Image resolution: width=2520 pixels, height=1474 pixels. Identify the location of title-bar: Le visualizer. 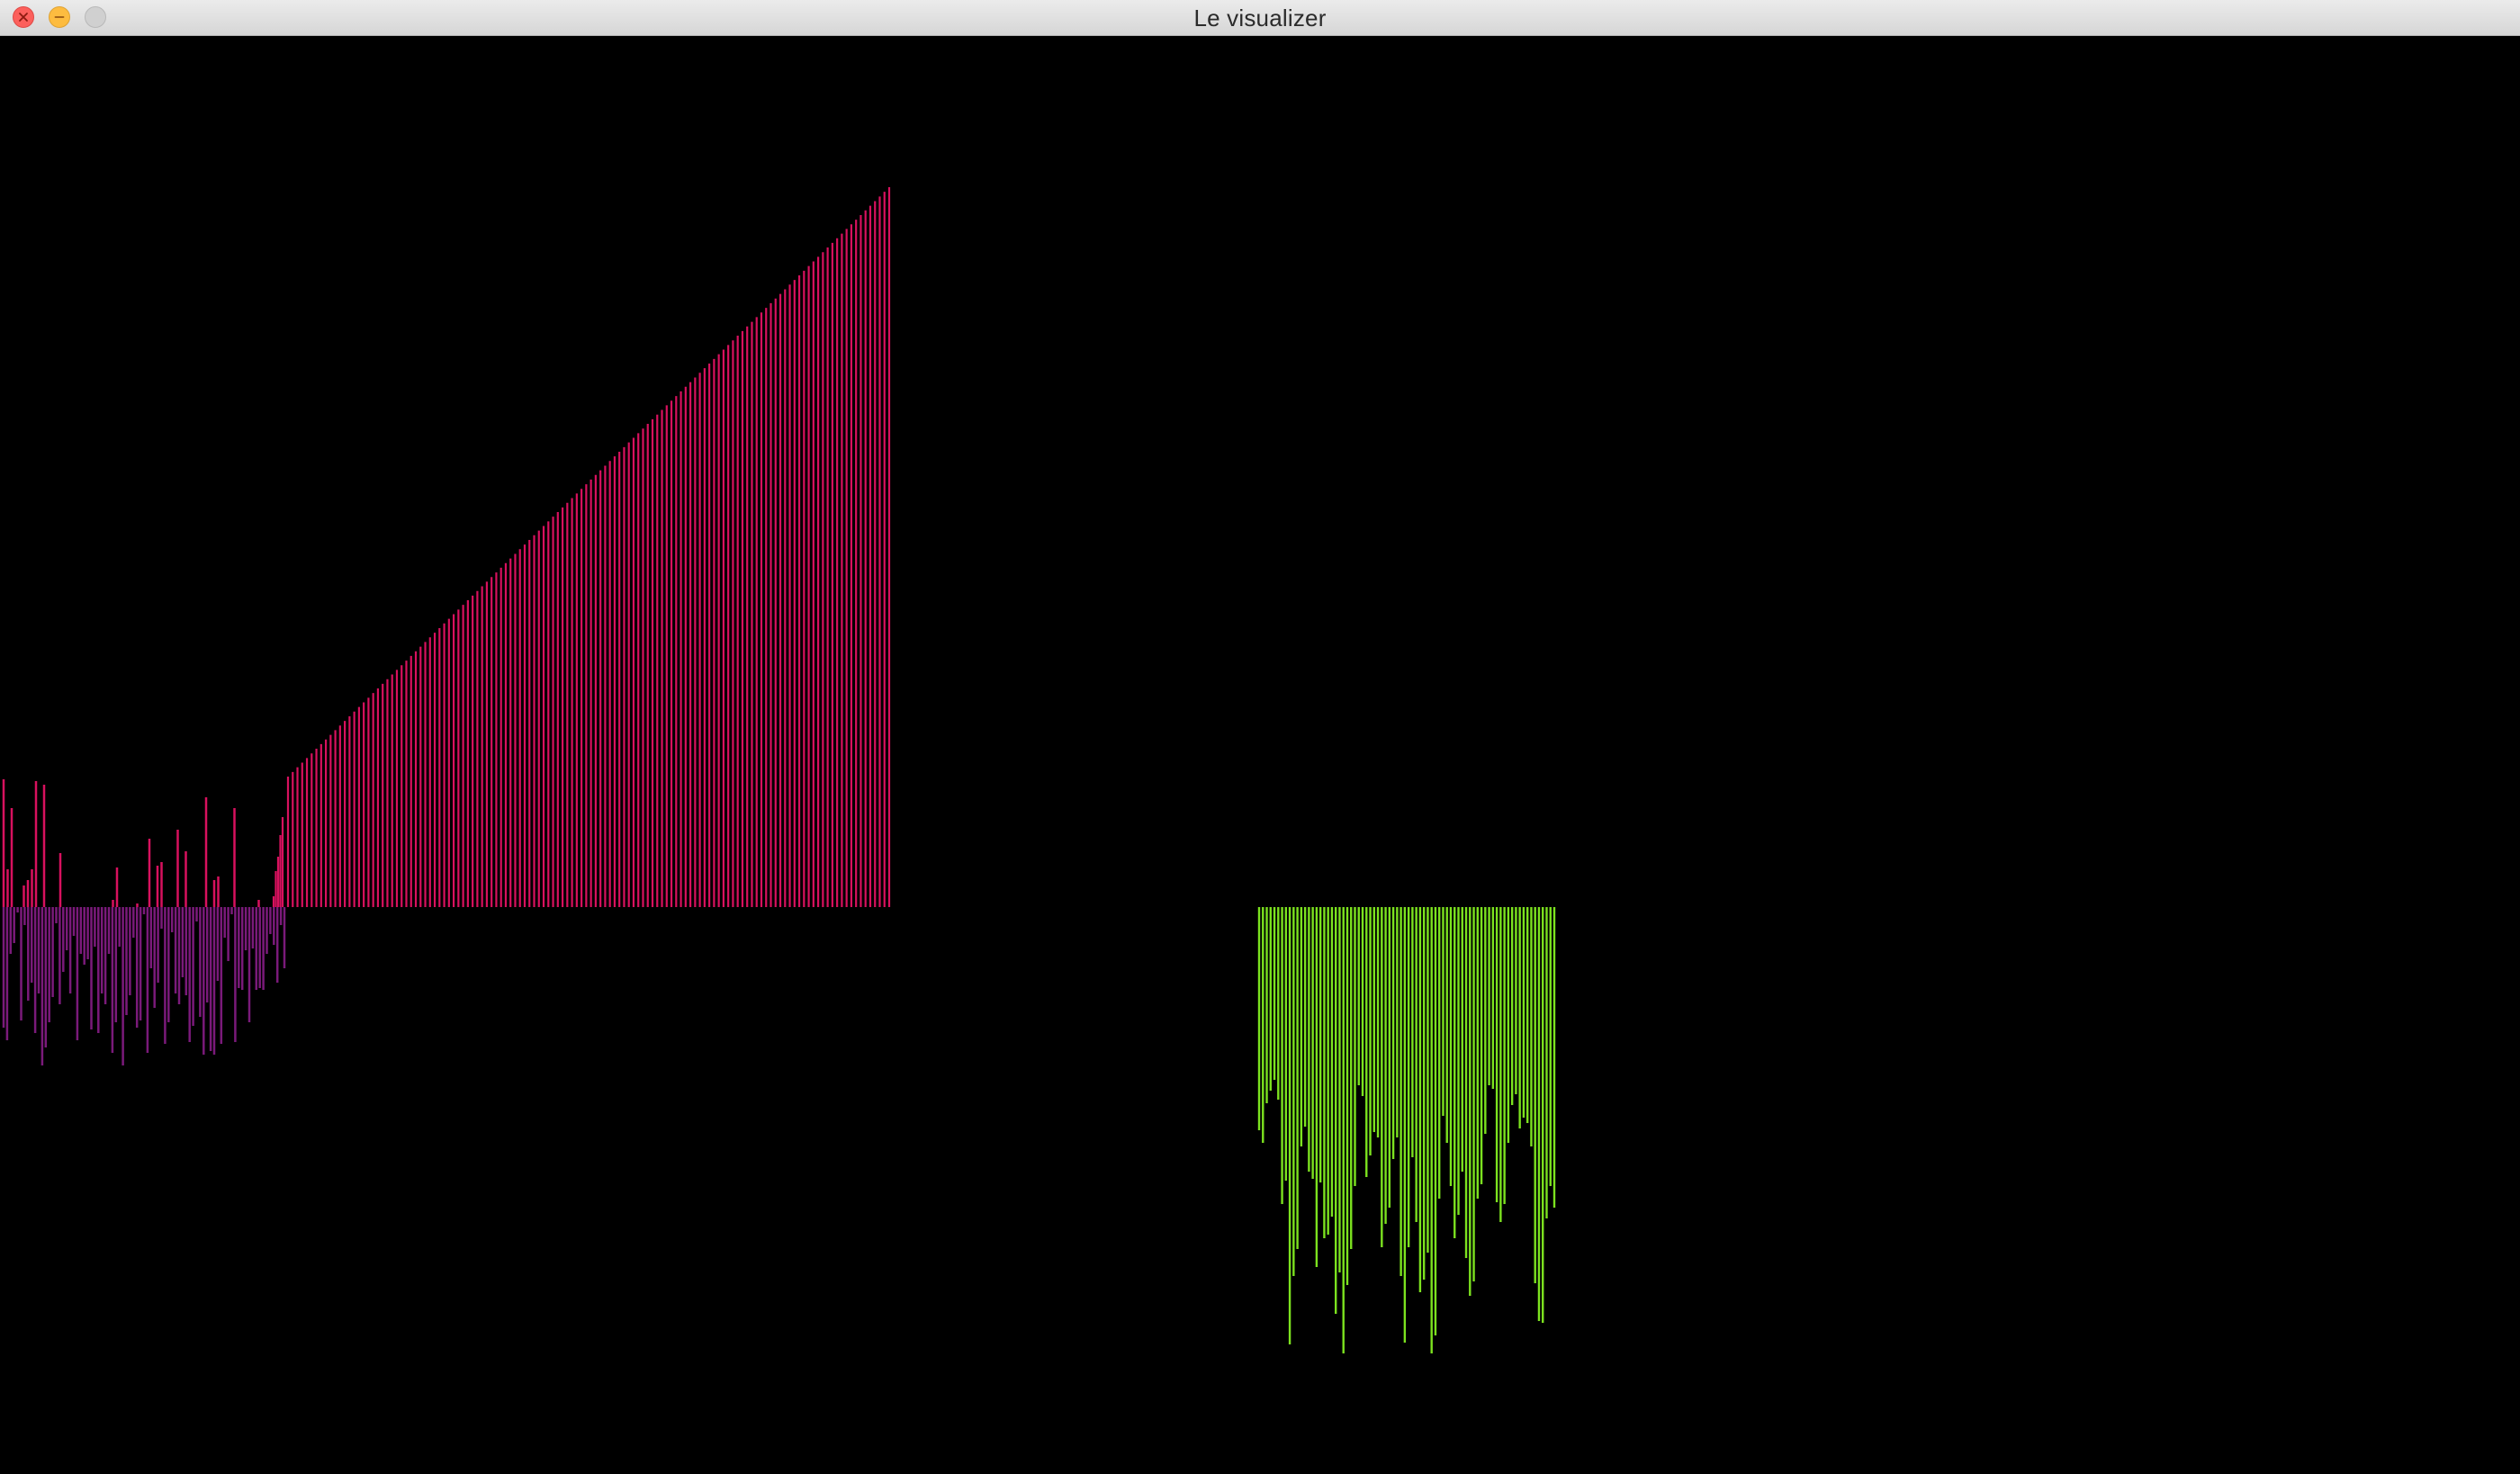
(1260, 18).